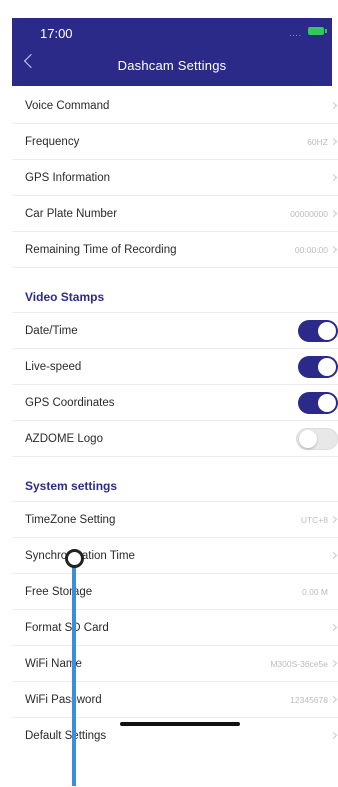  Describe the element at coordinates (52, 141) in the screenshot. I see `row-label: Frequency` at that location.